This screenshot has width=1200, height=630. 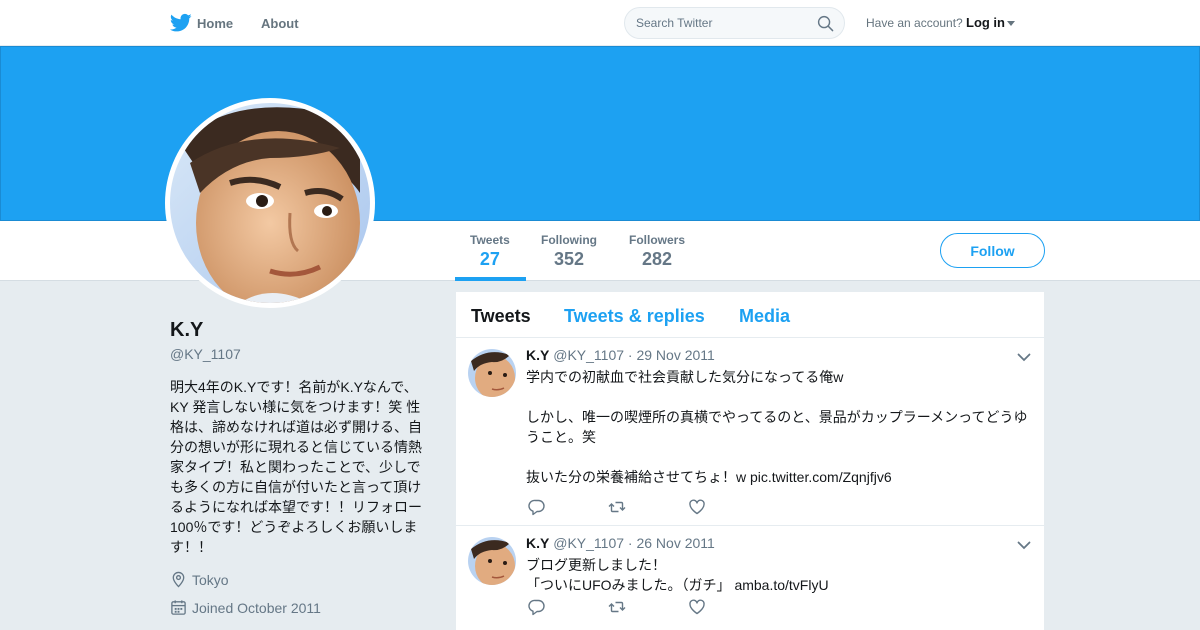 I want to click on bio-line: 家タイプ！私と関わったことで、少しで, so click(x=295, y=467).